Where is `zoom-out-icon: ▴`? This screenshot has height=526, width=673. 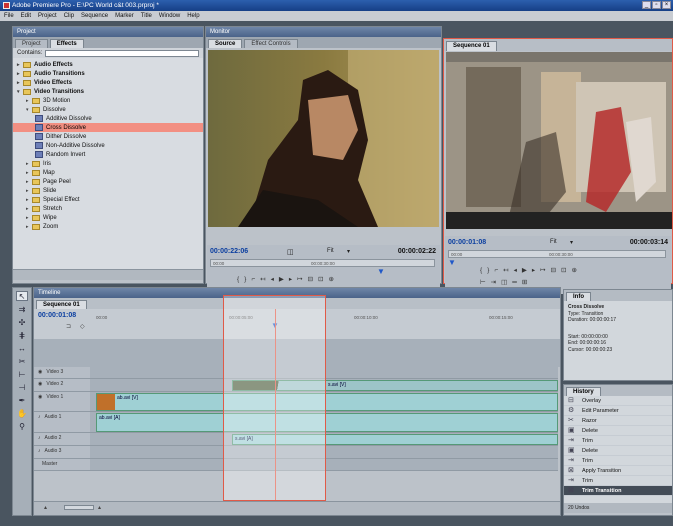 zoom-out-icon: ▴ is located at coordinates (45, 507).